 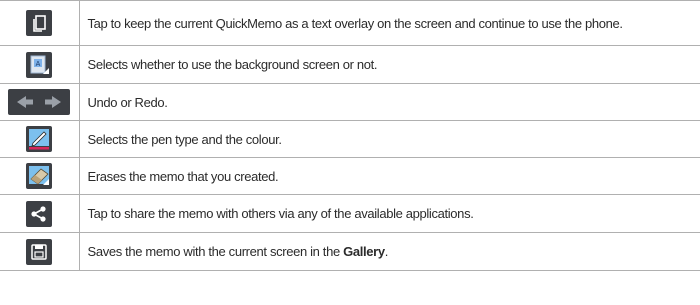 I want to click on eraser-icon, so click(x=39, y=176).